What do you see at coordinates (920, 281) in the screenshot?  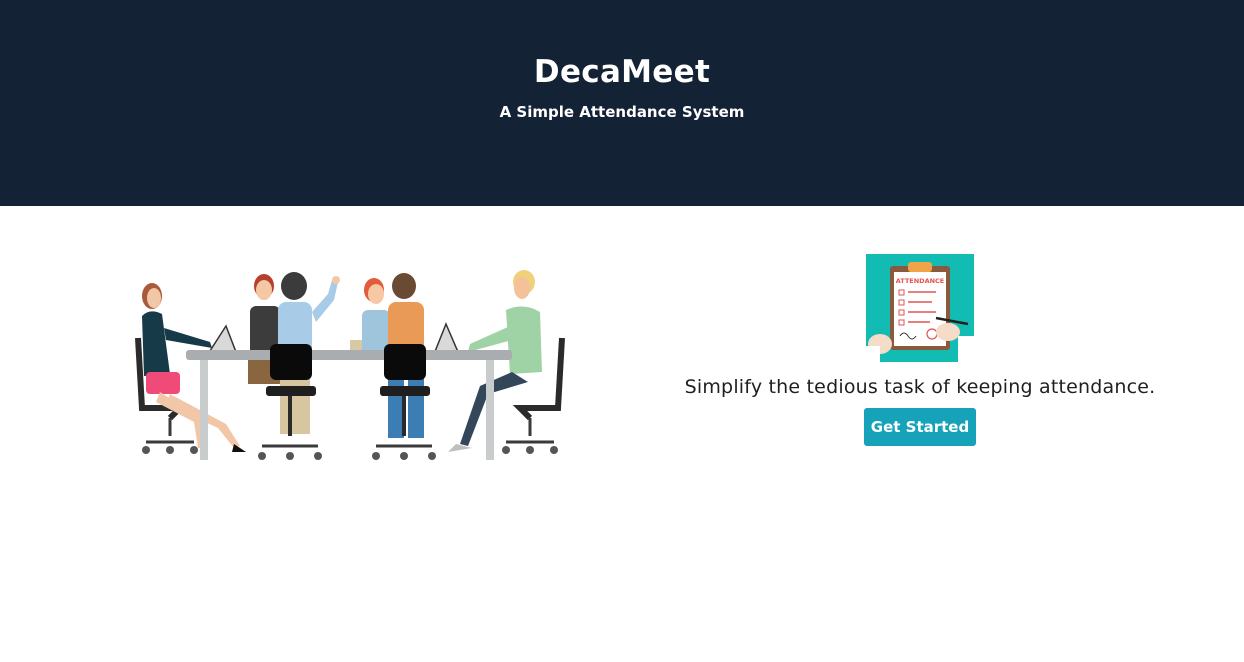 I see `attendance-label: ATTENDANCE` at bounding box center [920, 281].